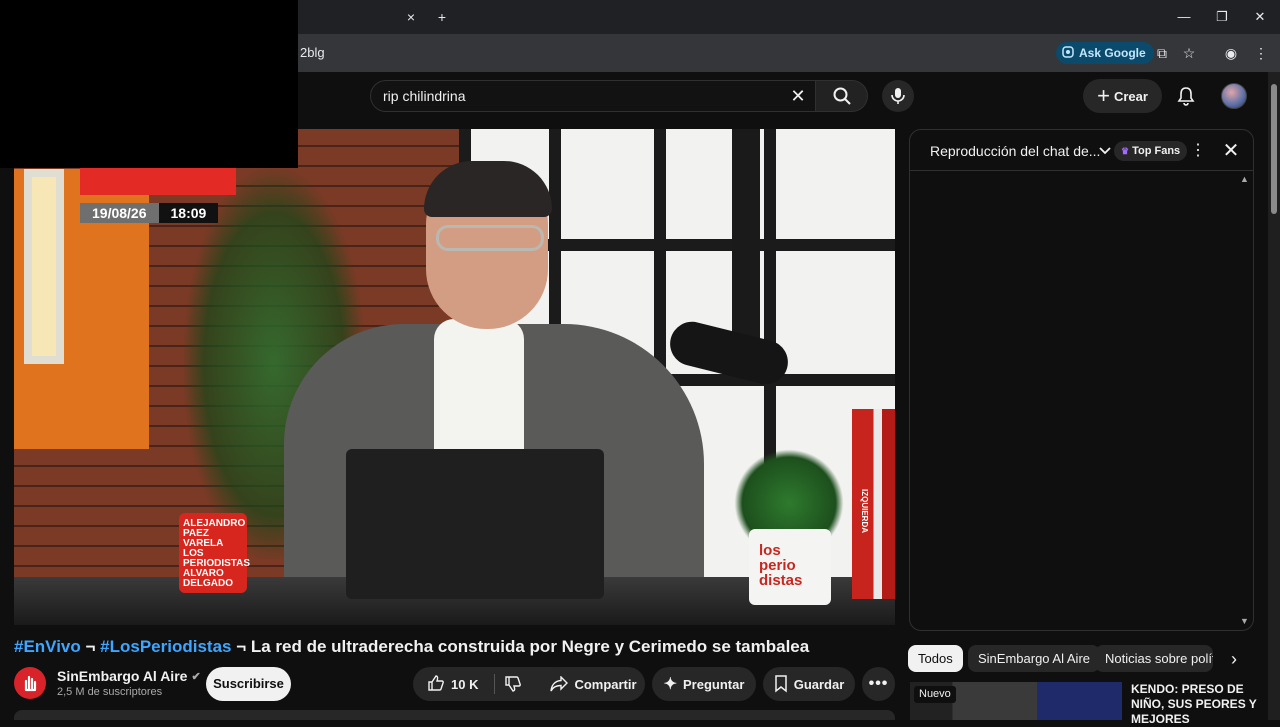 The image size is (1280, 727). I want to click on save-button: Guardar, so click(809, 684).